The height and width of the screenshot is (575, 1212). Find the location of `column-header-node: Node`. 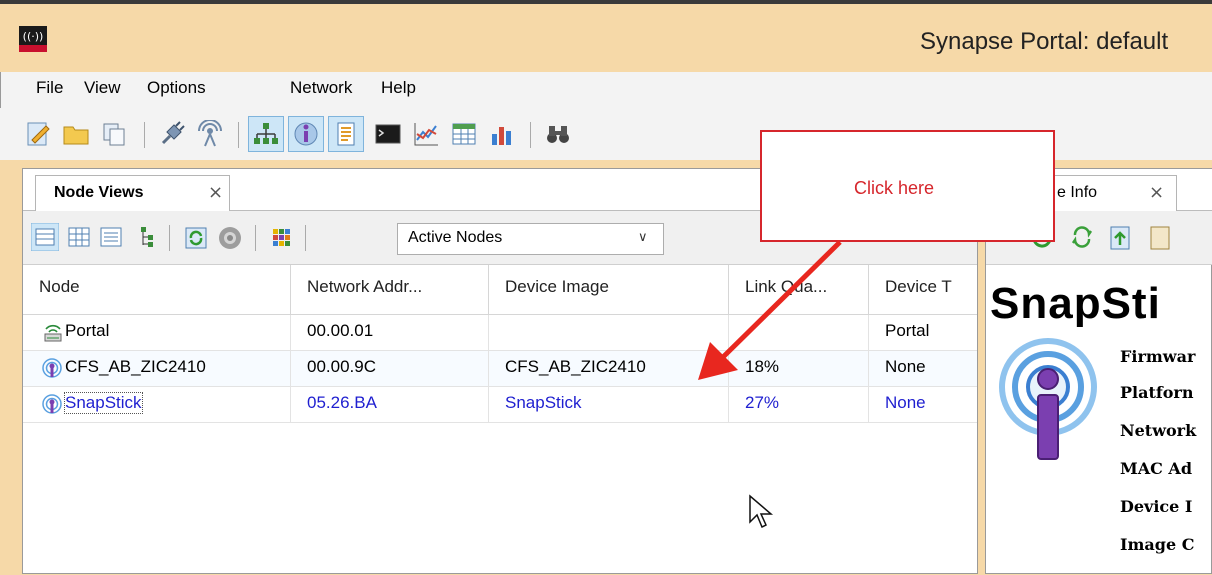

column-header-node: Node is located at coordinates (157, 290).